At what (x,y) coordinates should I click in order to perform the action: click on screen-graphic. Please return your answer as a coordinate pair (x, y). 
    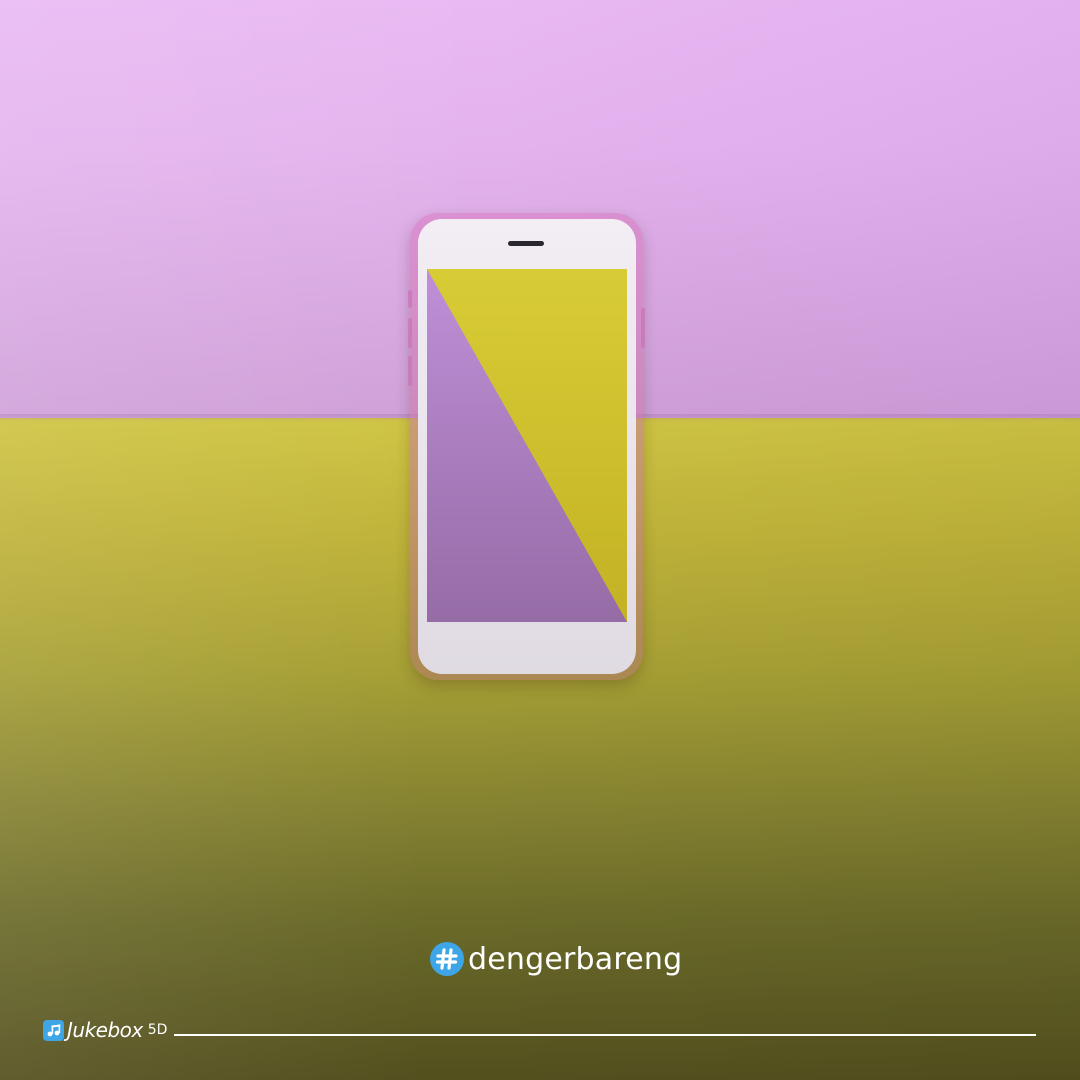
    Looking at the image, I should click on (527, 445).